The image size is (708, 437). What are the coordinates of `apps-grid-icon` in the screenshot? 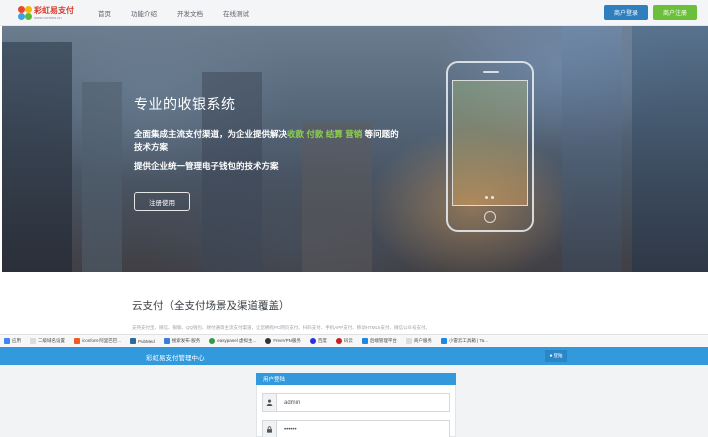 It's located at (7, 341).